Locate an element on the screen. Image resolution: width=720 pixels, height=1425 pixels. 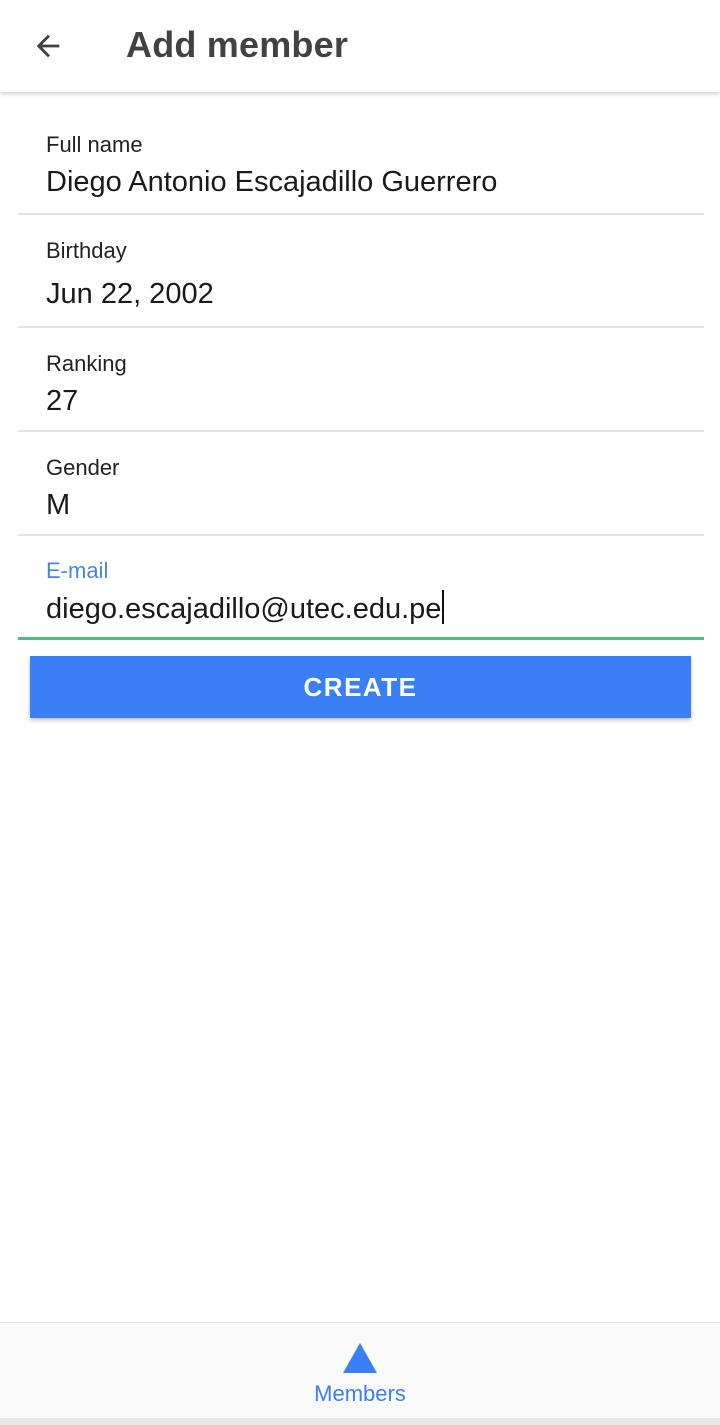
ranking-field: Ranking 27 is located at coordinates (361, 380).